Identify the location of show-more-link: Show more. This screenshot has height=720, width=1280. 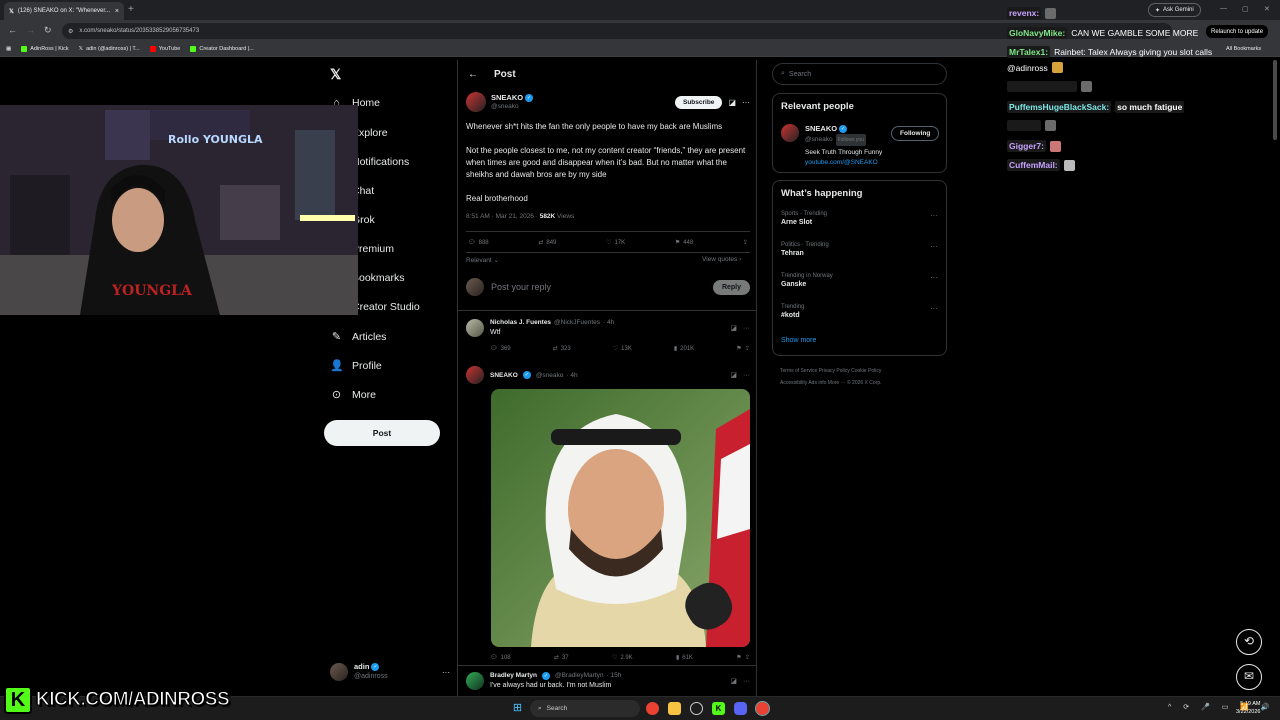
(798, 340).